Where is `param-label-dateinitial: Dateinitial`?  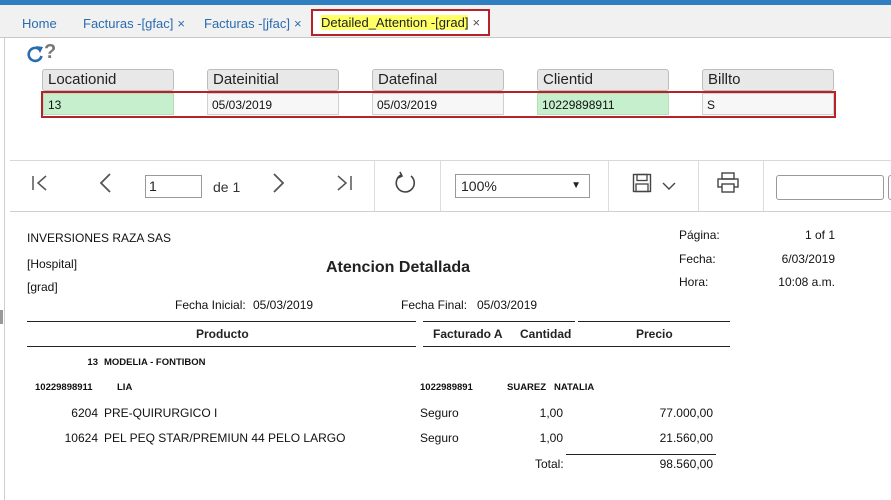
param-label-dateinitial: Dateinitial is located at coordinates (273, 80).